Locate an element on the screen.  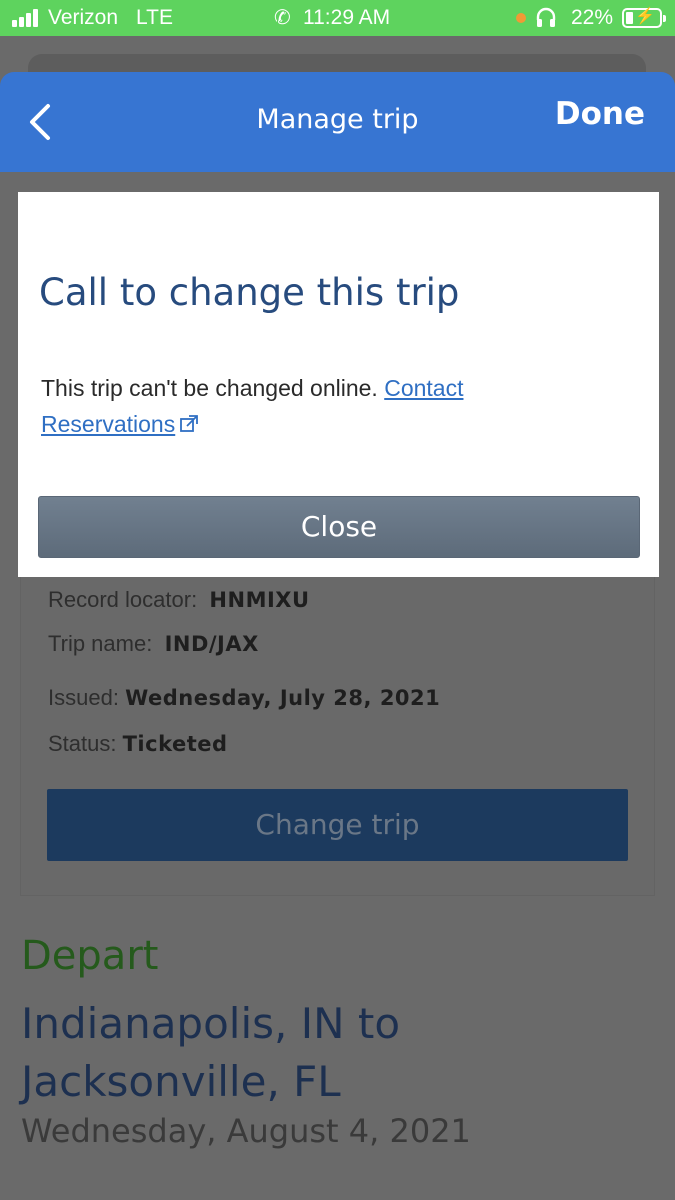
record-locator-row: Record locator: HNMIXU is located at coordinates (179, 600).